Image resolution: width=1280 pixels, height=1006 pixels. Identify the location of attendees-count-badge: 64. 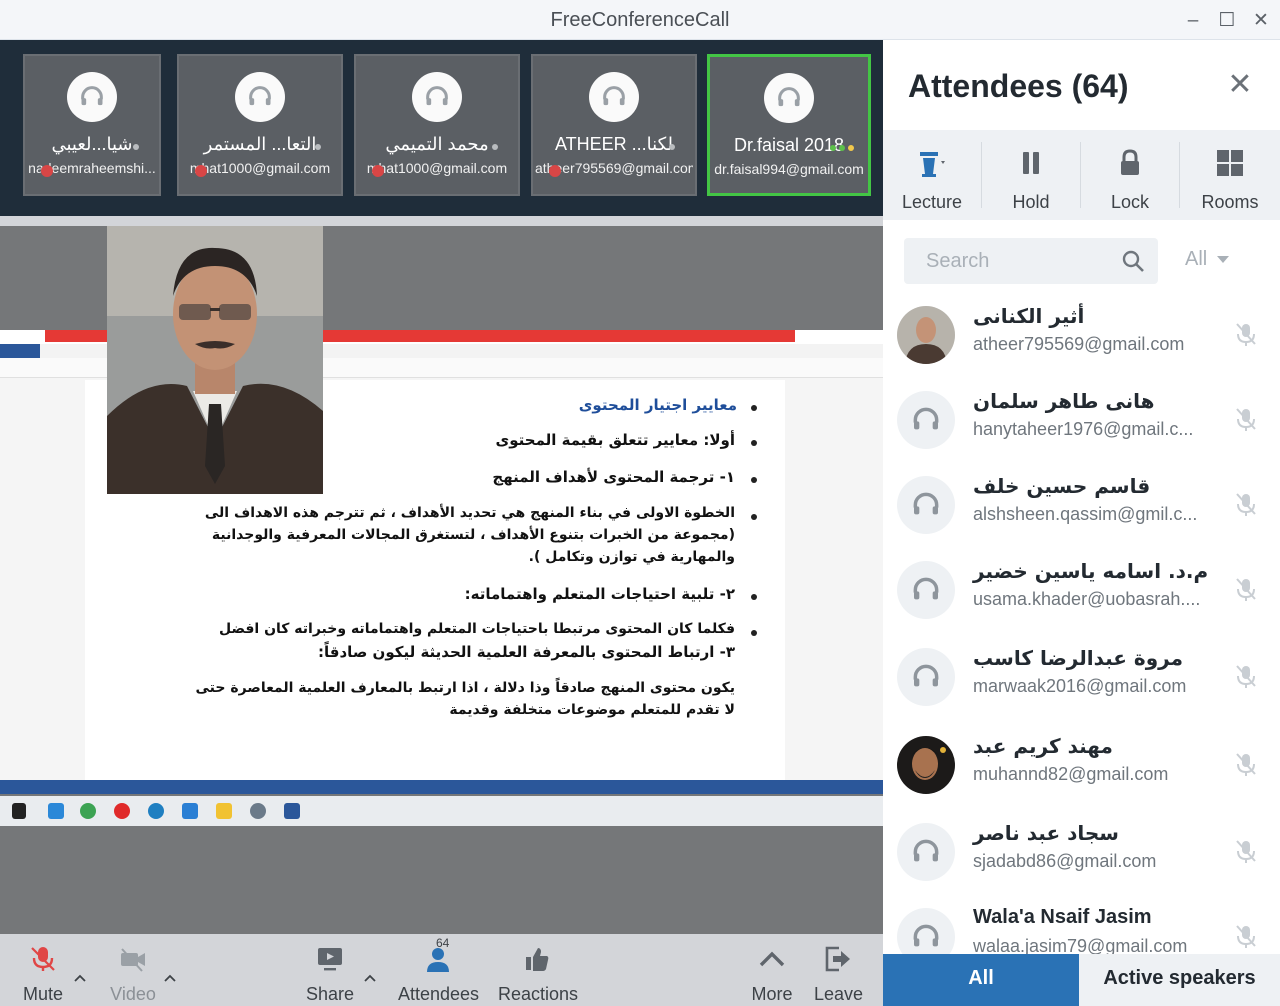
(443, 943).